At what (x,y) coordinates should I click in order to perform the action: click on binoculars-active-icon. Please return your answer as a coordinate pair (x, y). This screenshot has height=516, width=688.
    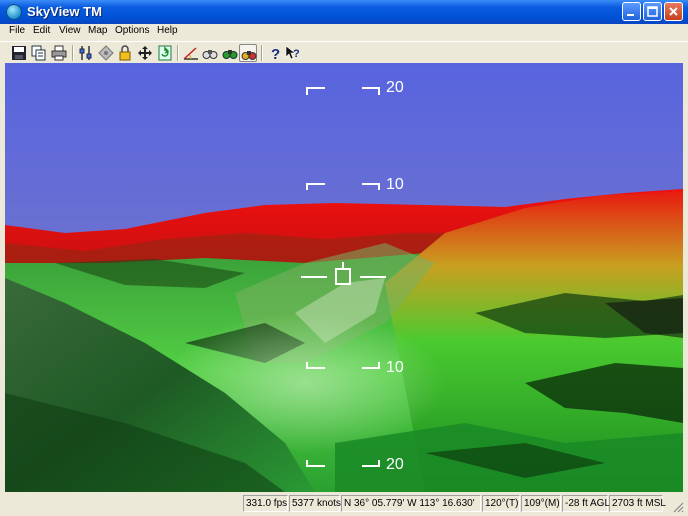
    Looking at the image, I should click on (248, 53).